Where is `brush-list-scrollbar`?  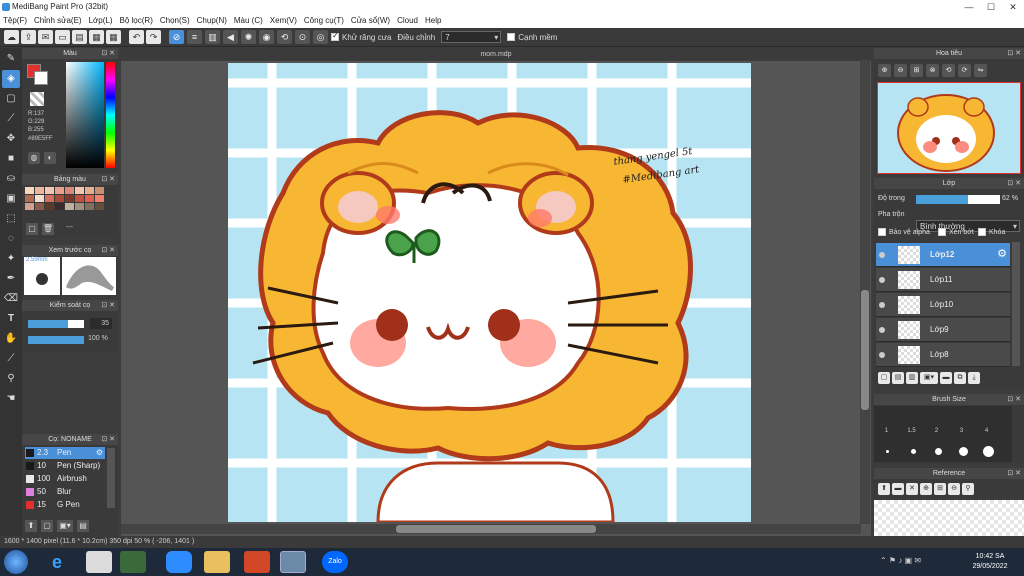
brush-list-scrollbar is located at coordinates (111, 478).